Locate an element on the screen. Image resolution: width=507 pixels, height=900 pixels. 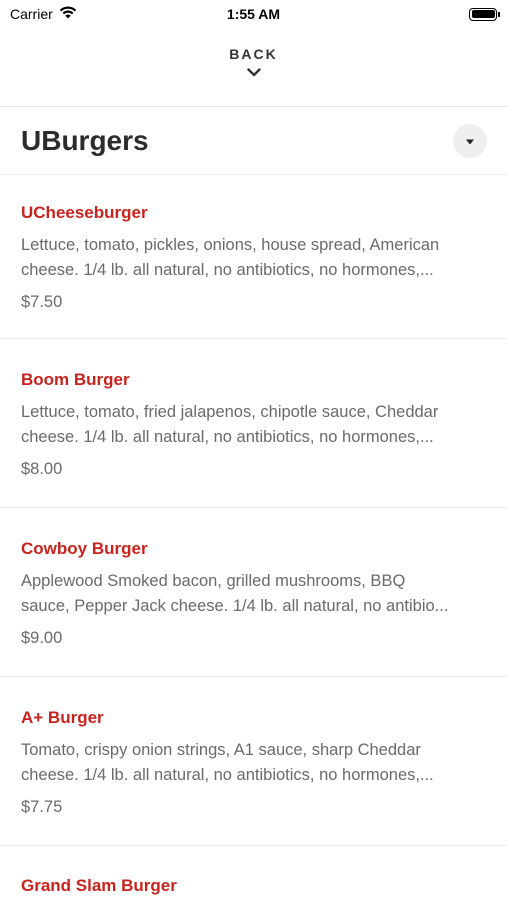
caret-down-icon is located at coordinates (470, 141).